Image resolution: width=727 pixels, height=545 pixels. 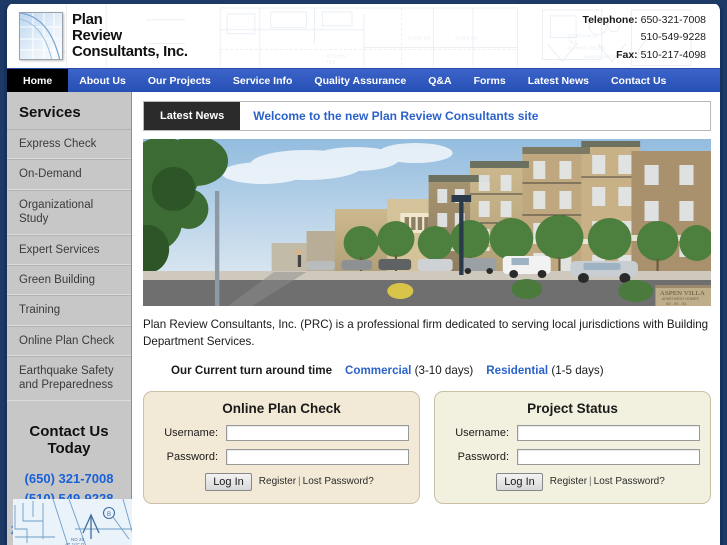 I want to click on residential-days: (1-5 days), so click(x=577, y=370).